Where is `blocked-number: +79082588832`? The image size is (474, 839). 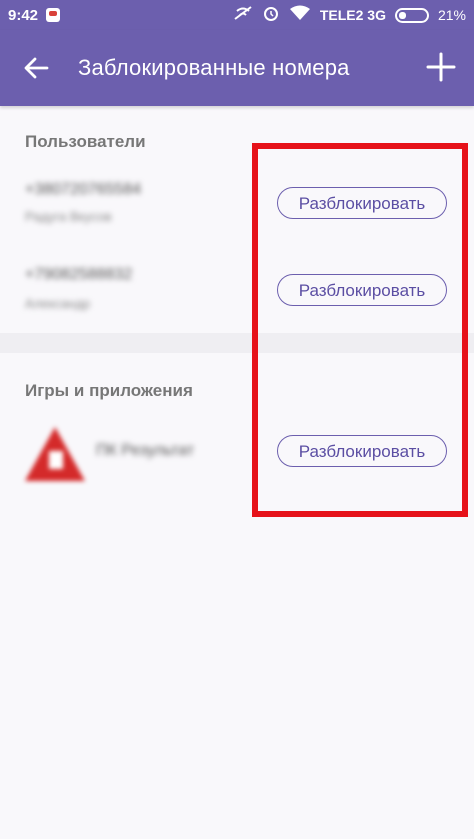
blocked-number: +79082588832 is located at coordinates (79, 274).